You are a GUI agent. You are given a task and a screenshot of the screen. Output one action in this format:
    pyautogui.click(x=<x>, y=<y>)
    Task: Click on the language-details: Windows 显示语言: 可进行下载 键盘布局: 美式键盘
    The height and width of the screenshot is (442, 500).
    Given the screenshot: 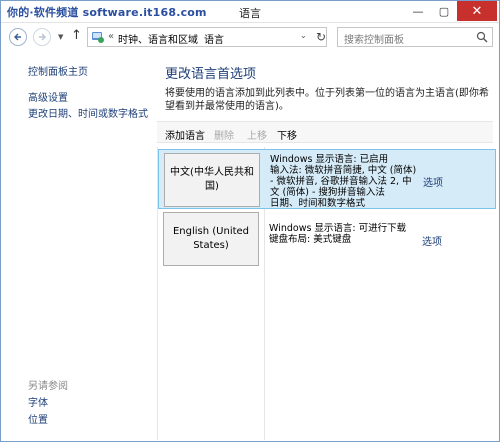 What is the action you would take?
    pyautogui.click(x=344, y=234)
    